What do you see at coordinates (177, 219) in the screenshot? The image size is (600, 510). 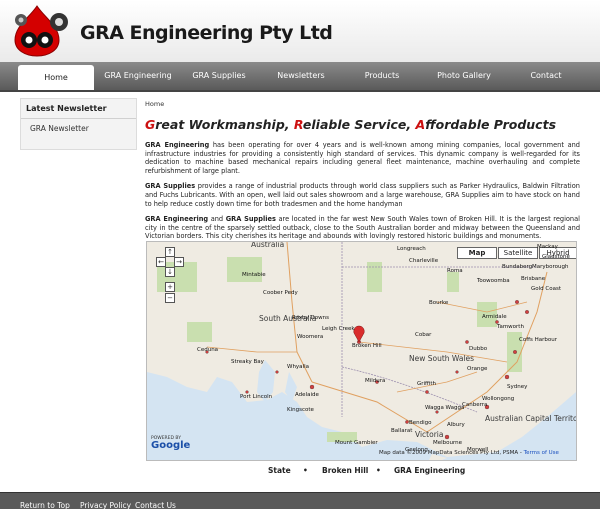 I see `para3-bold1: GRA Engineering` at bounding box center [177, 219].